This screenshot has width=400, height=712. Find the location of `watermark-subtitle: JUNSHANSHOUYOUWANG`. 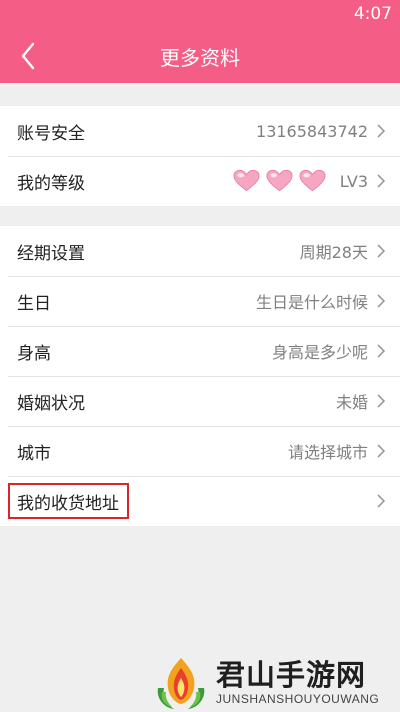

watermark-subtitle: JUNSHANSHOUYOUWANG is located at coordinates (298, 699).